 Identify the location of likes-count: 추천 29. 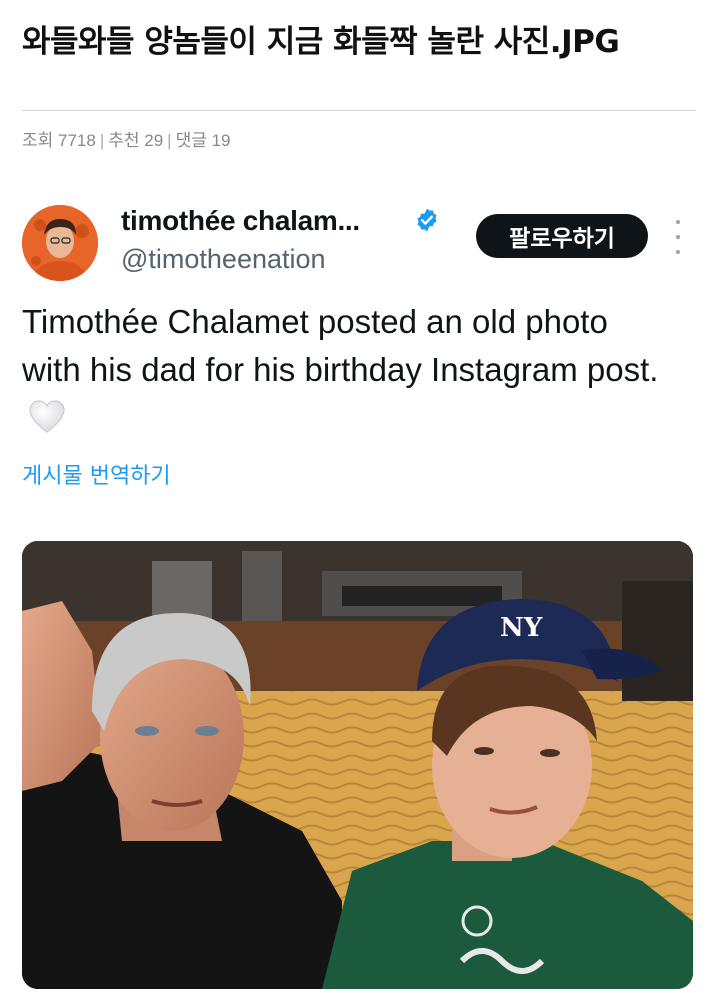
(136, 140).